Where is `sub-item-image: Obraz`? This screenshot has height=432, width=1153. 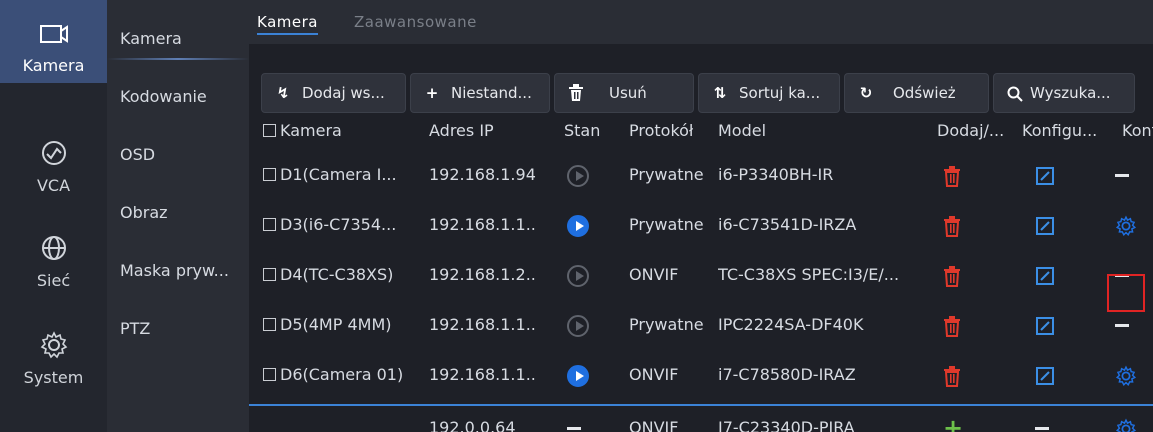 sub-item-image: Obraz is located at coordinates (178, 212).